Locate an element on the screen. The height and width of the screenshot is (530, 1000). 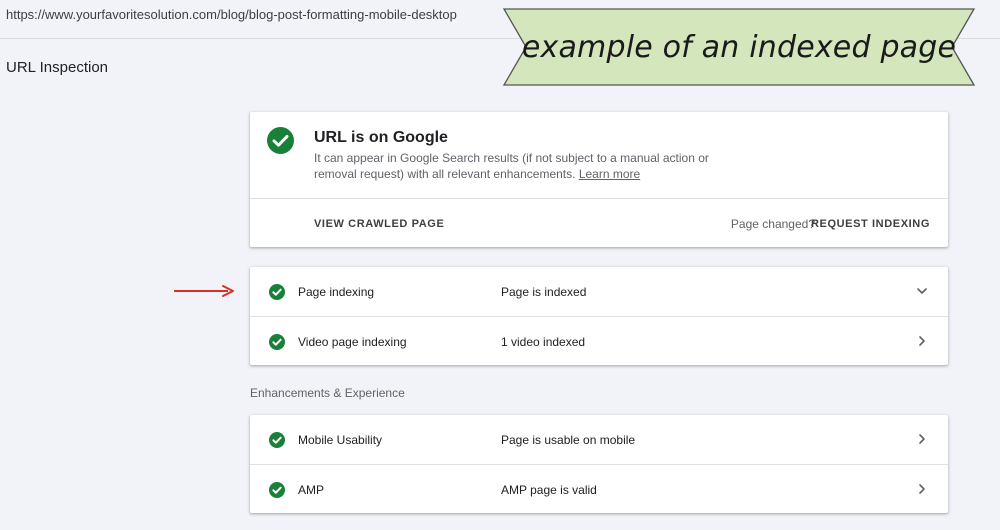
red-arrow-icon is located at coordinates (204, 291).